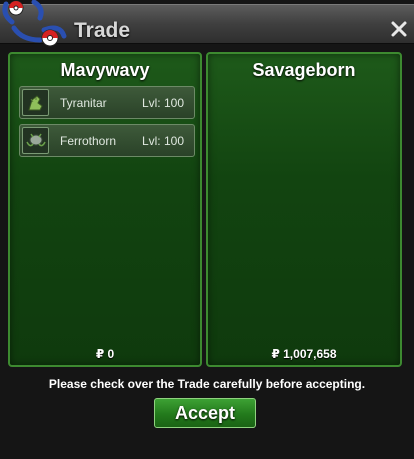  I want to click on accept-button: Accept, so click(205, 413).